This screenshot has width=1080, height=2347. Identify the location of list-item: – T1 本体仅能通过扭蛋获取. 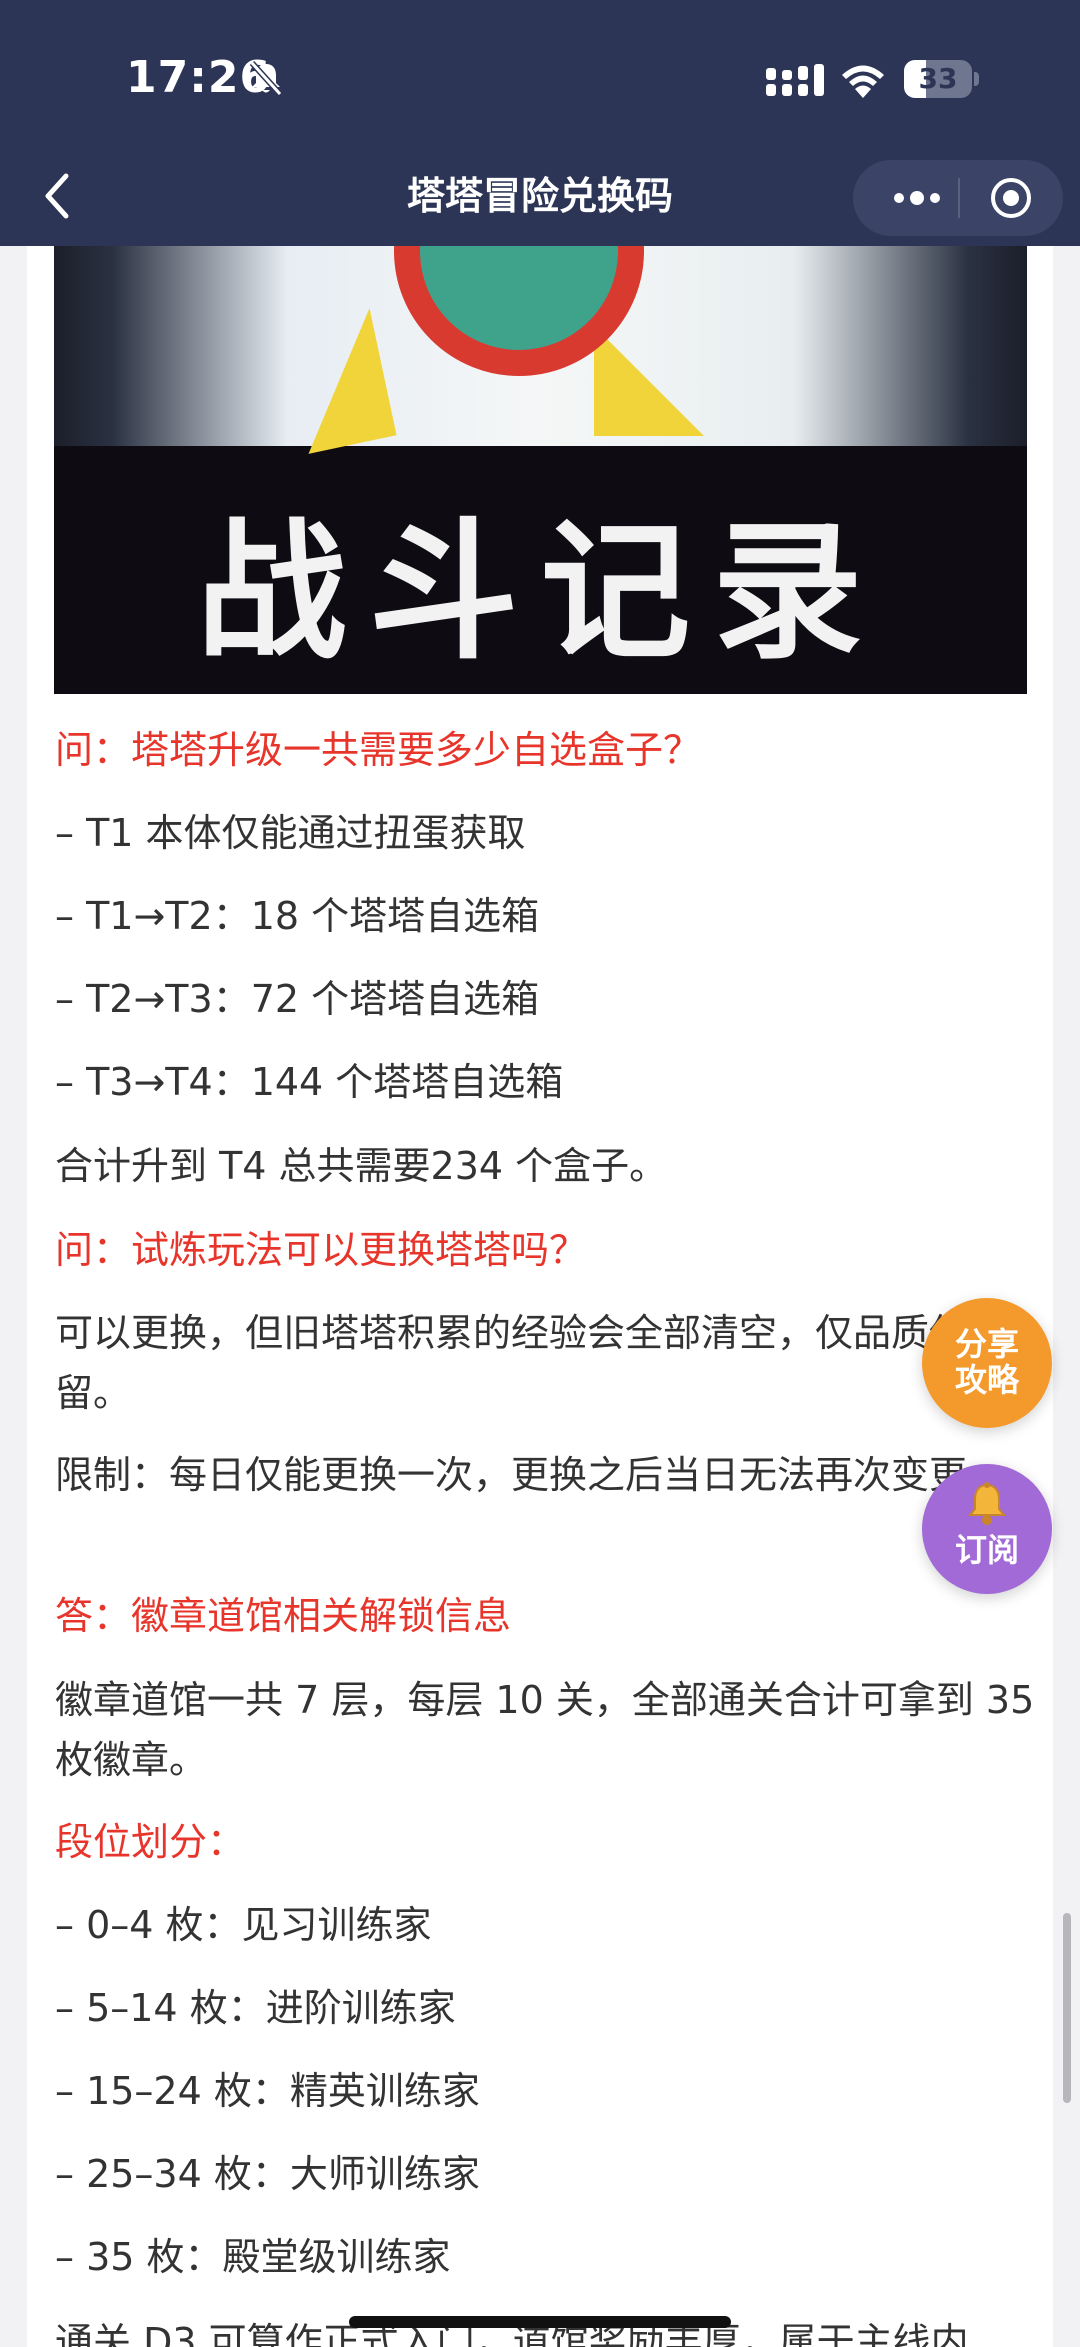
(290, 833).